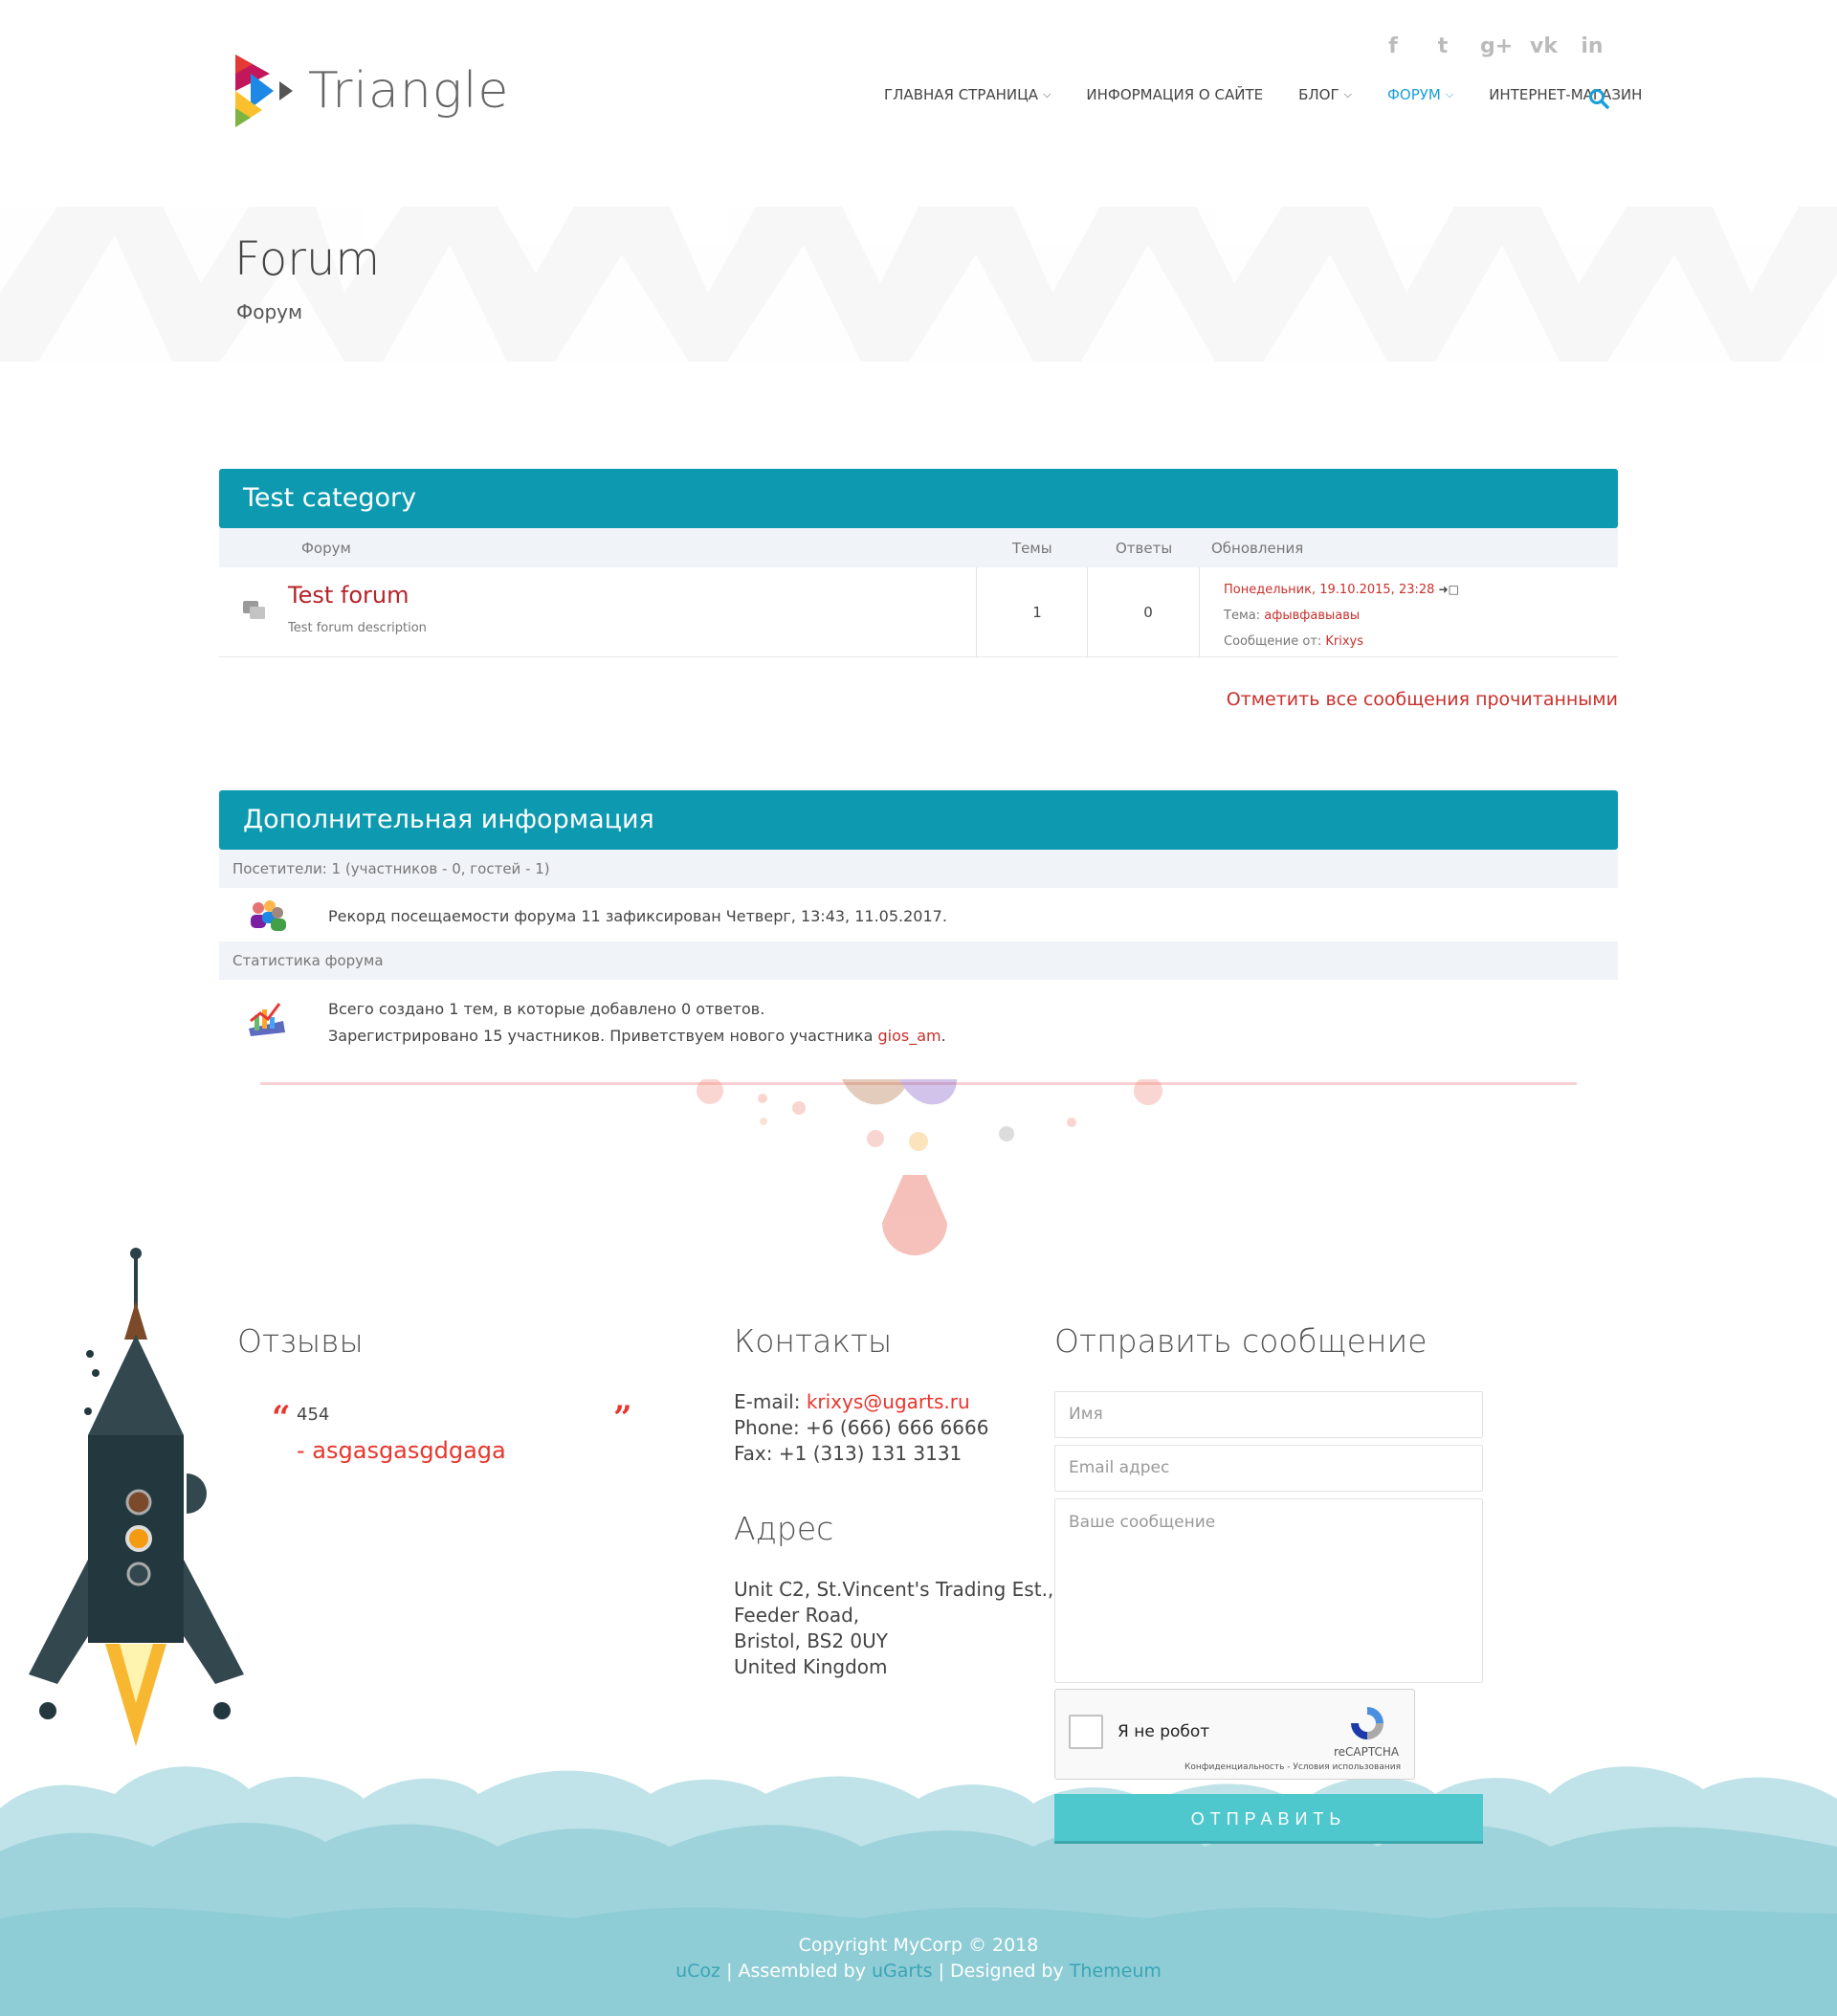 Image resolution: width=1837 pixels, height=2016 pixels. What do you see at coordinates (1268, 1468) in the screenshot?
I see `email-input: Email адрес` at bounding box center [1268, 1468].